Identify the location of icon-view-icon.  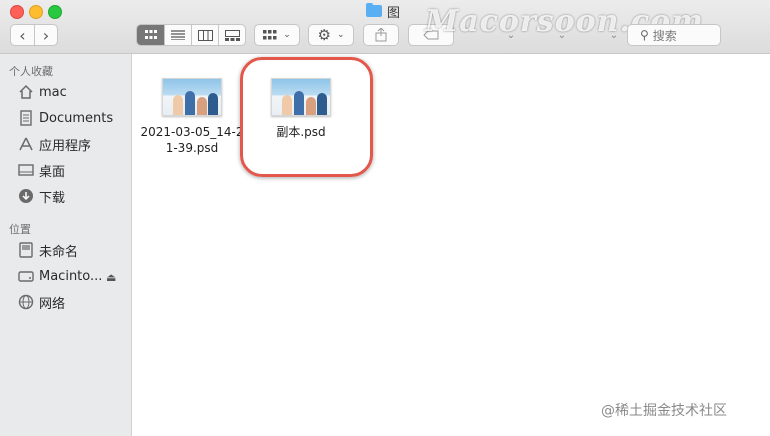
(150, 34).